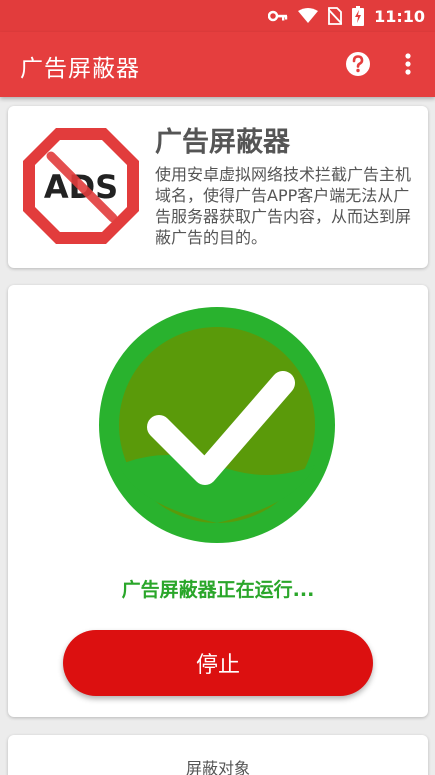  Describe the element at coordinates (80, 69) in the screenshot. I see `app-title: 广告屏蔽器` at that location.